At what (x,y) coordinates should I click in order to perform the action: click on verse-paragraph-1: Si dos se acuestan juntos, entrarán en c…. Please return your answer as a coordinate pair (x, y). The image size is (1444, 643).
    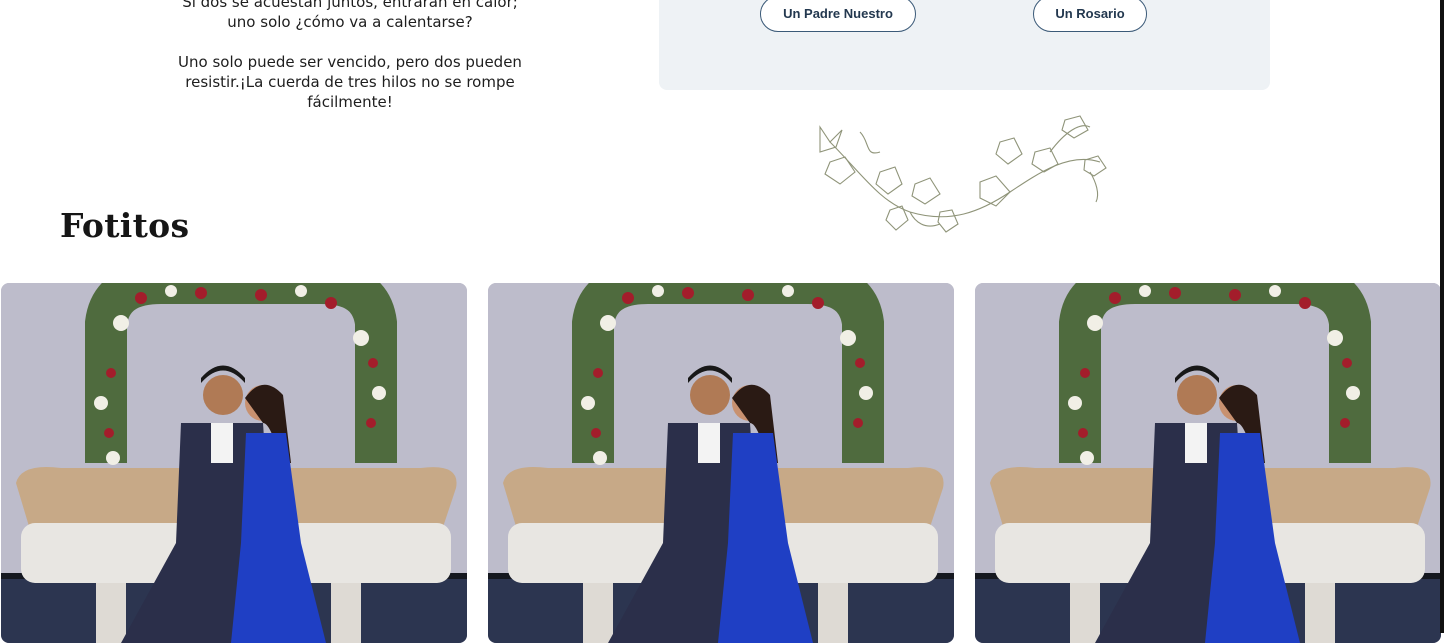
    Looking at the image, I should click on (350, 15).